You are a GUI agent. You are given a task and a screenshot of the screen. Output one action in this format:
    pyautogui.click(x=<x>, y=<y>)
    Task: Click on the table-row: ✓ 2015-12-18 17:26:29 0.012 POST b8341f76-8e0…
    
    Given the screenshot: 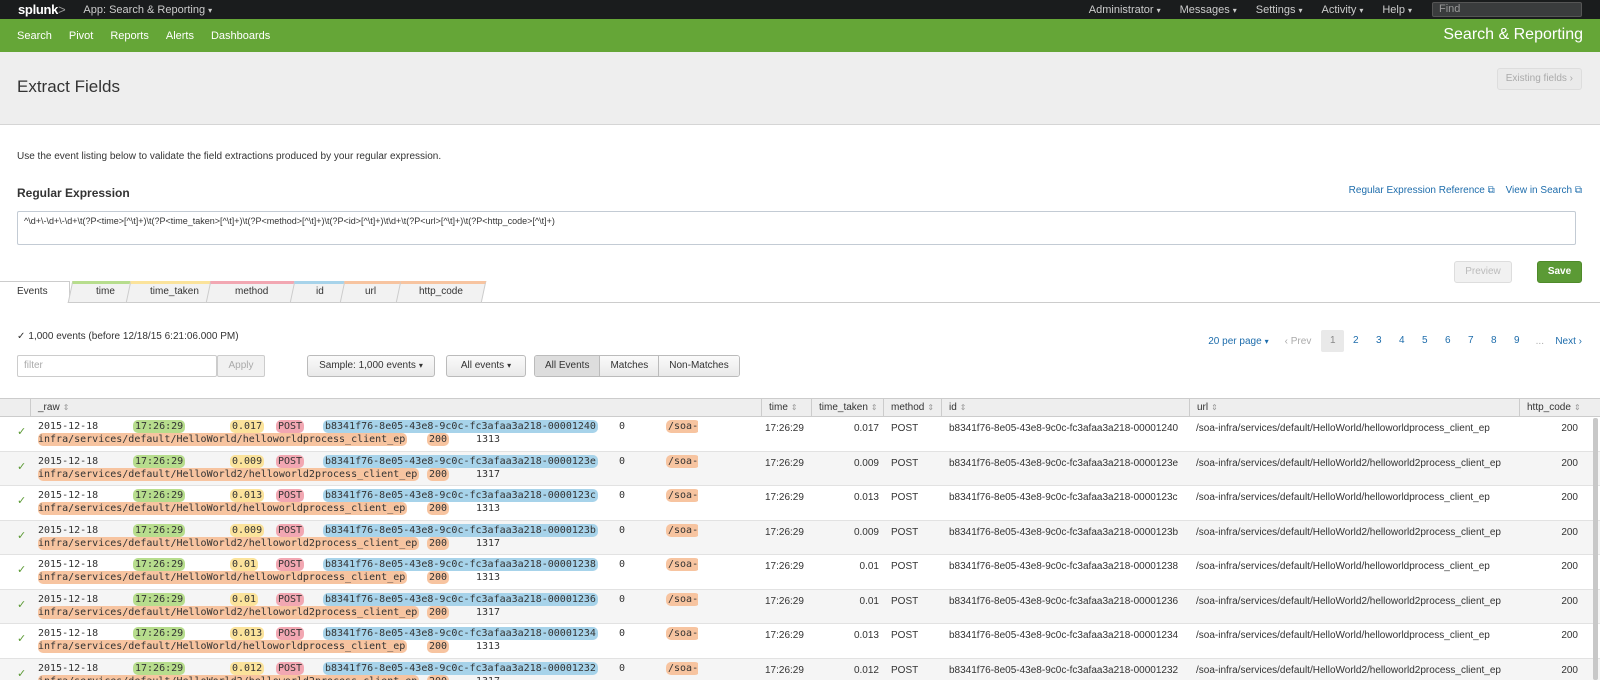 What is the action you would take?
    pyautogui.click(x=800, y=669)
    